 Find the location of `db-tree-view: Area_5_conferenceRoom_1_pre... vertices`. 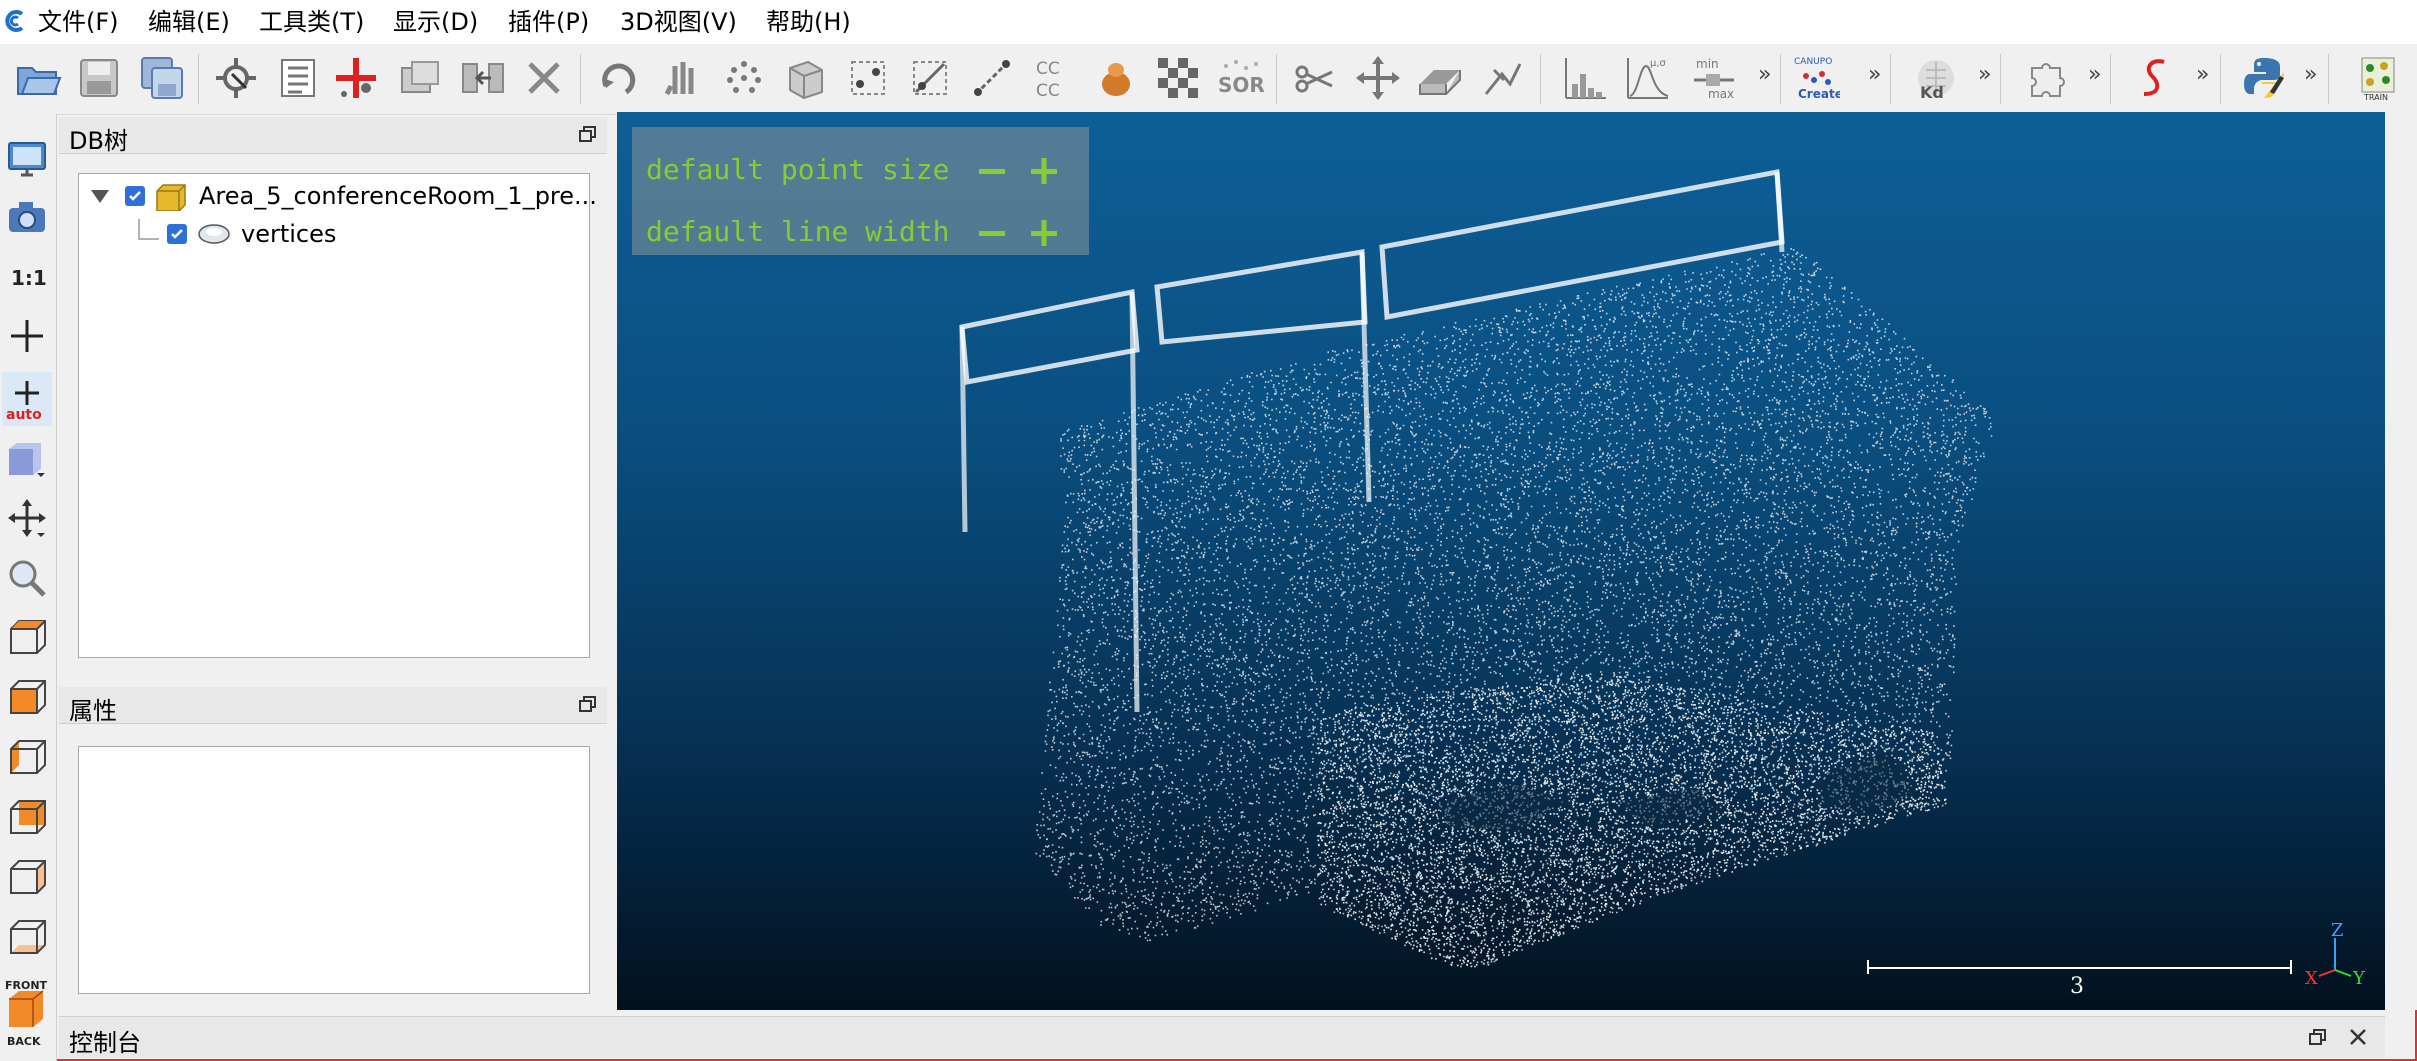

db-tree-view: Area_5_conferenceRoom_1_pre... vertices is located at coordinates (337, 415).